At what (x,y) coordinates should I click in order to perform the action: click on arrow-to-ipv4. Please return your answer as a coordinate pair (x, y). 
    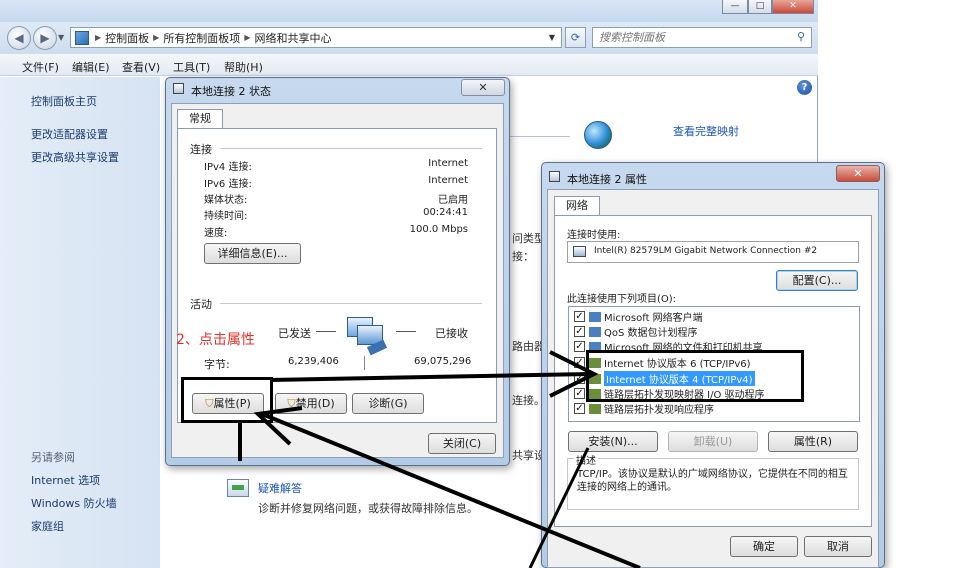
    Looking at the image, I should click on (430, 377).